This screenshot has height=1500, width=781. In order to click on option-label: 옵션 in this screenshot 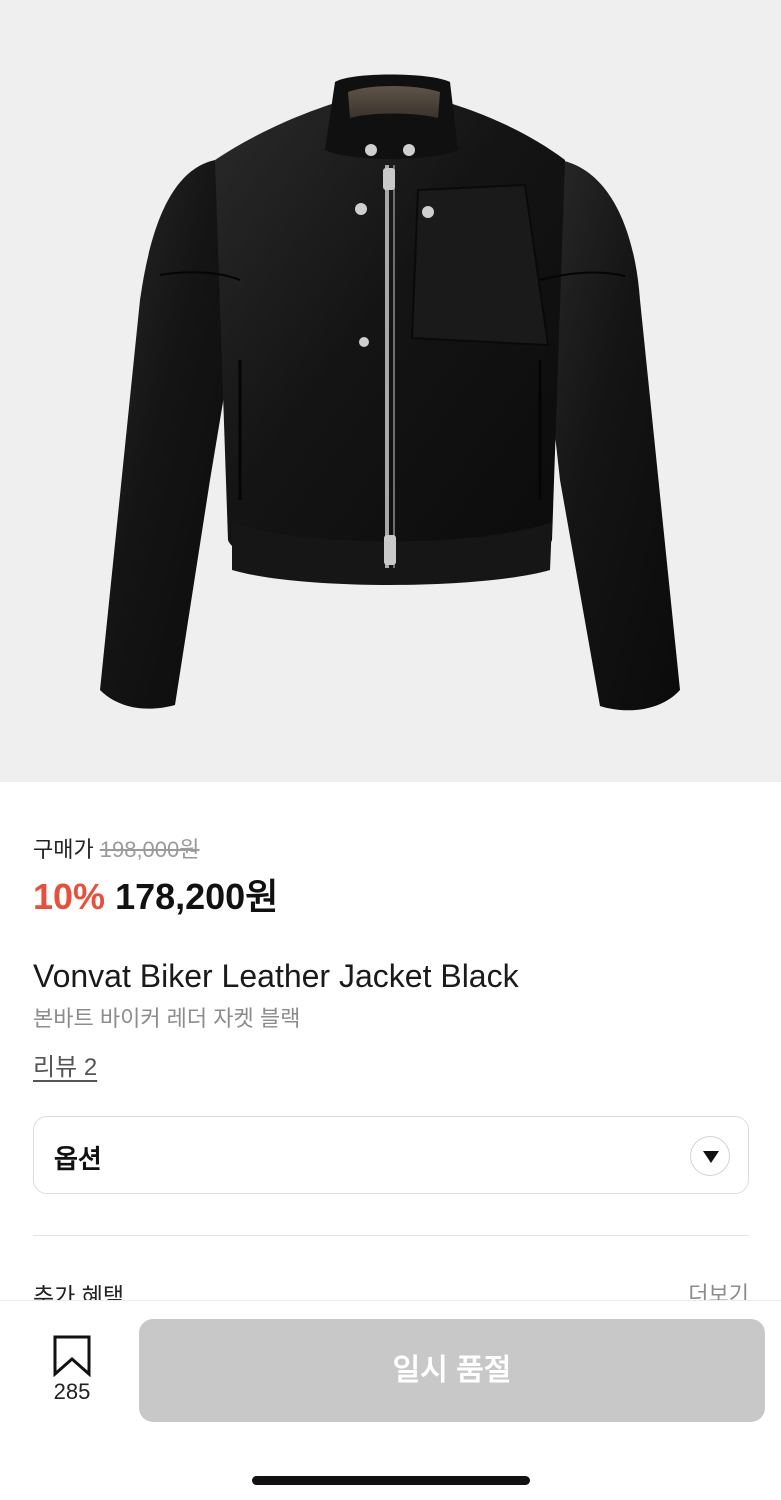, I will do `click(78, 1159)`.